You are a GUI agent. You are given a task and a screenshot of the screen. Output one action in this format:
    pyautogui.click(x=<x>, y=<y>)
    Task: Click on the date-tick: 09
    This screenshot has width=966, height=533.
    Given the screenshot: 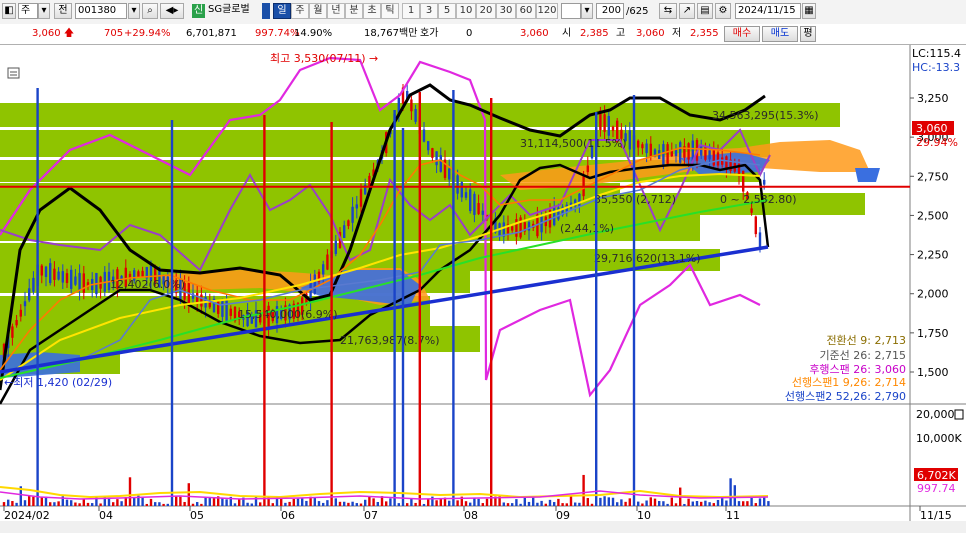 What is the action you would take?
    pyautogui.click(x=563, y=515)
    